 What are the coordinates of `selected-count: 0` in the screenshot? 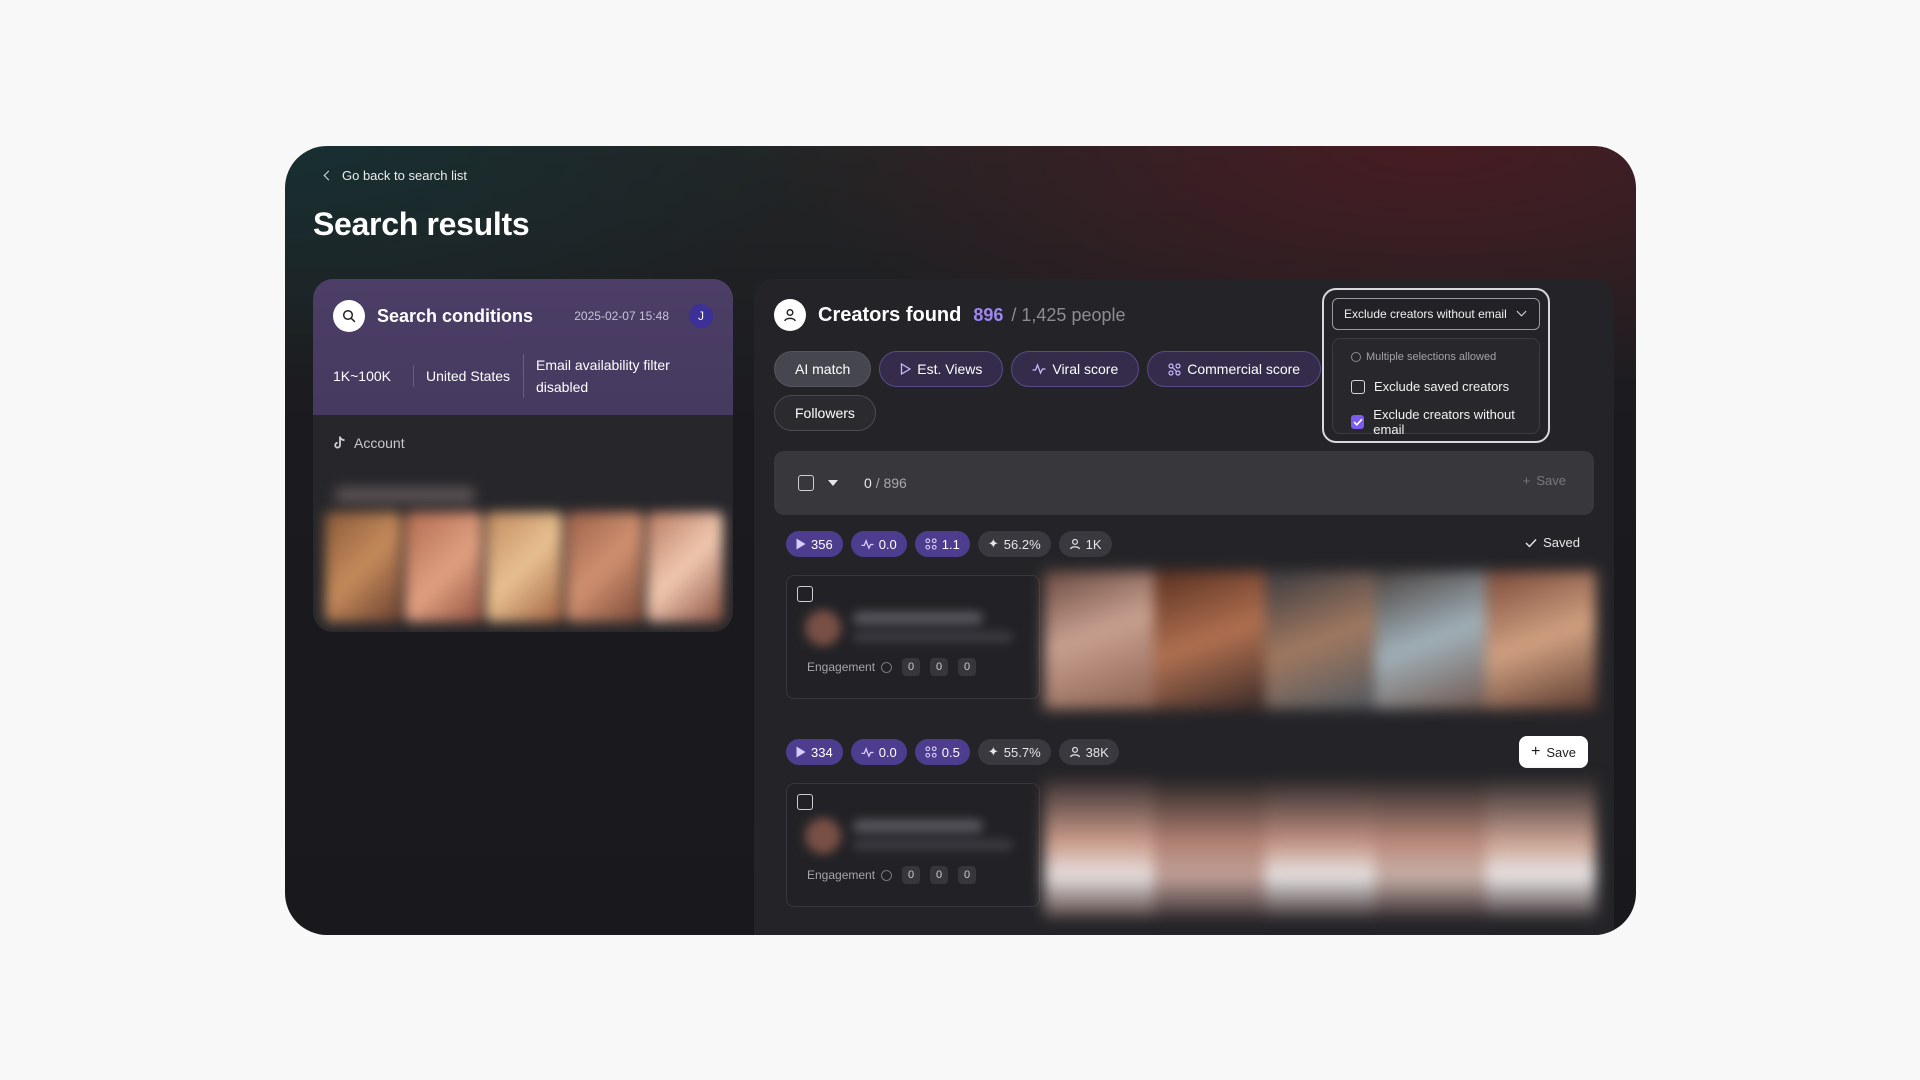 It's located at (868, 483).